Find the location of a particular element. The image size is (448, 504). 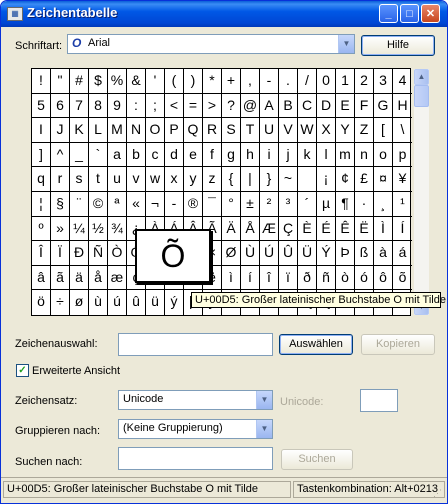

charset-select: Unicode ▼ is located at coordinates (195, 400).